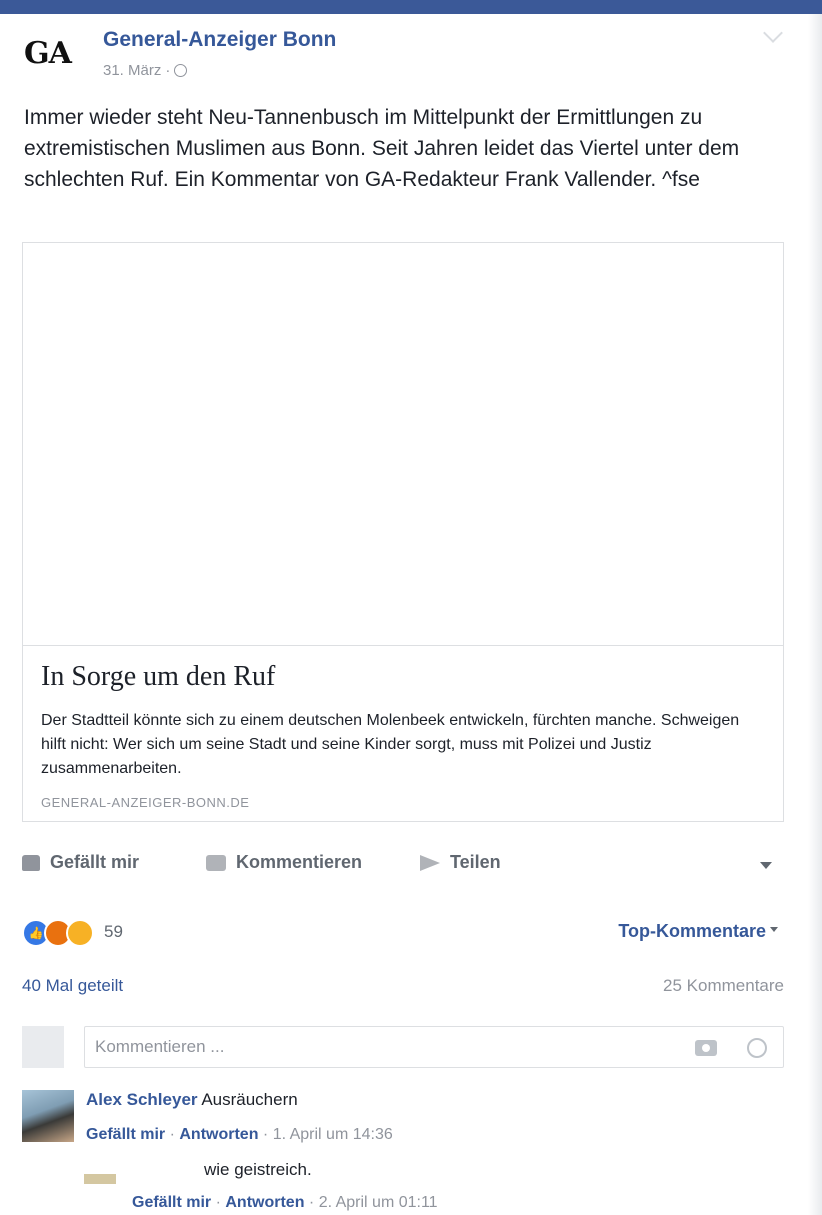 The width and height of the screenshot is (822, 1215). I want to click on action-bar: Gefällt mir Kommentieren Teilen, so click(403, 872).